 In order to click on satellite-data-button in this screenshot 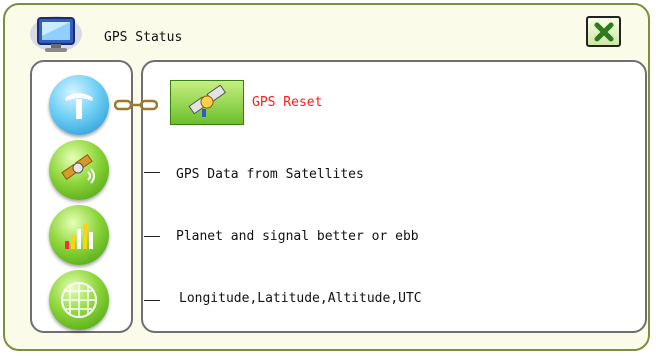, I will do `click(79, 170)`.